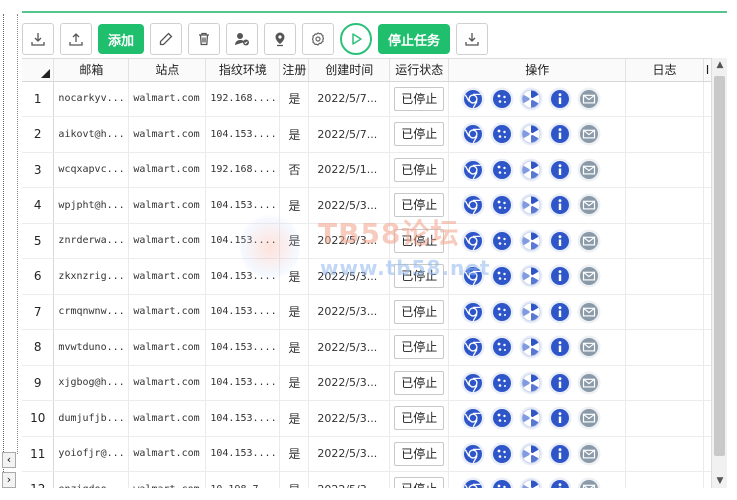  Describe the element at coordinates (76, 39) in the screenshot. I see `export-button` at that location.